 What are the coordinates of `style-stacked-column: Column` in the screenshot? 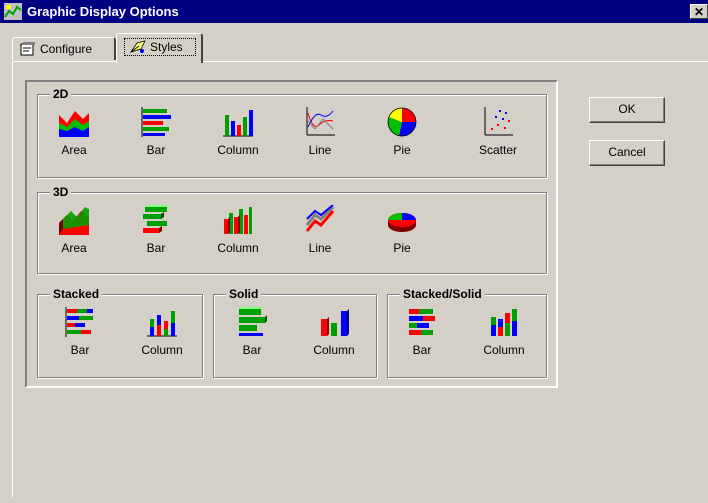 It's located at (162, 335).